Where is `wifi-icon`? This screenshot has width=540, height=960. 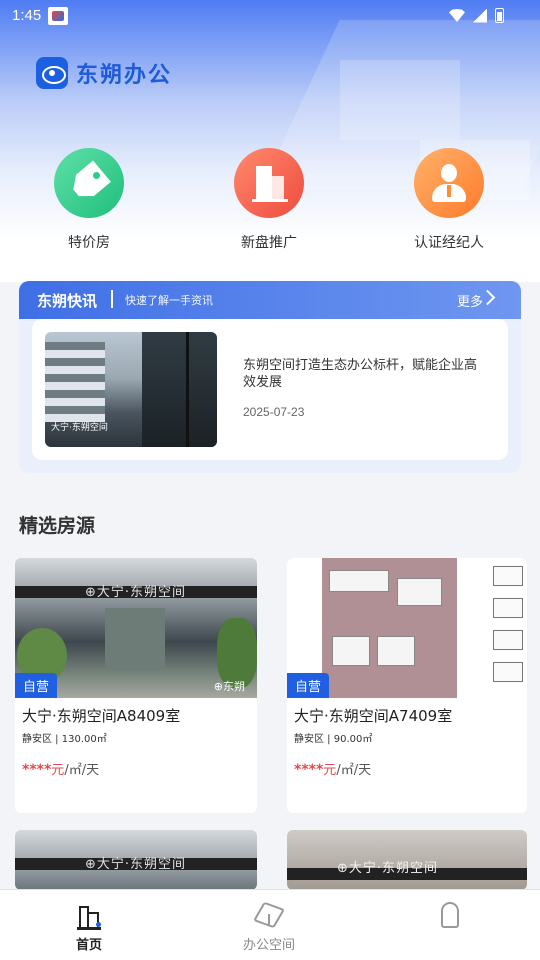 wifi-icon is located at coordinates (457, 15).